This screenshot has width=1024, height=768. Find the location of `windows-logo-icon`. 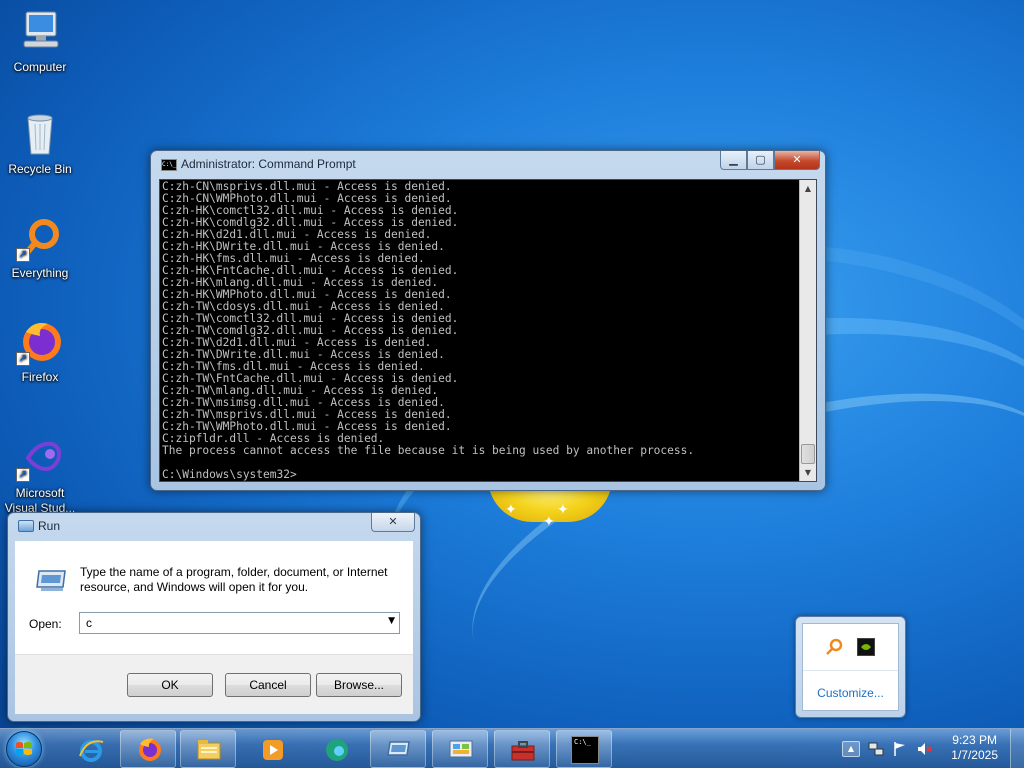

windows-logo-icon is located at coordinates (24, 748).